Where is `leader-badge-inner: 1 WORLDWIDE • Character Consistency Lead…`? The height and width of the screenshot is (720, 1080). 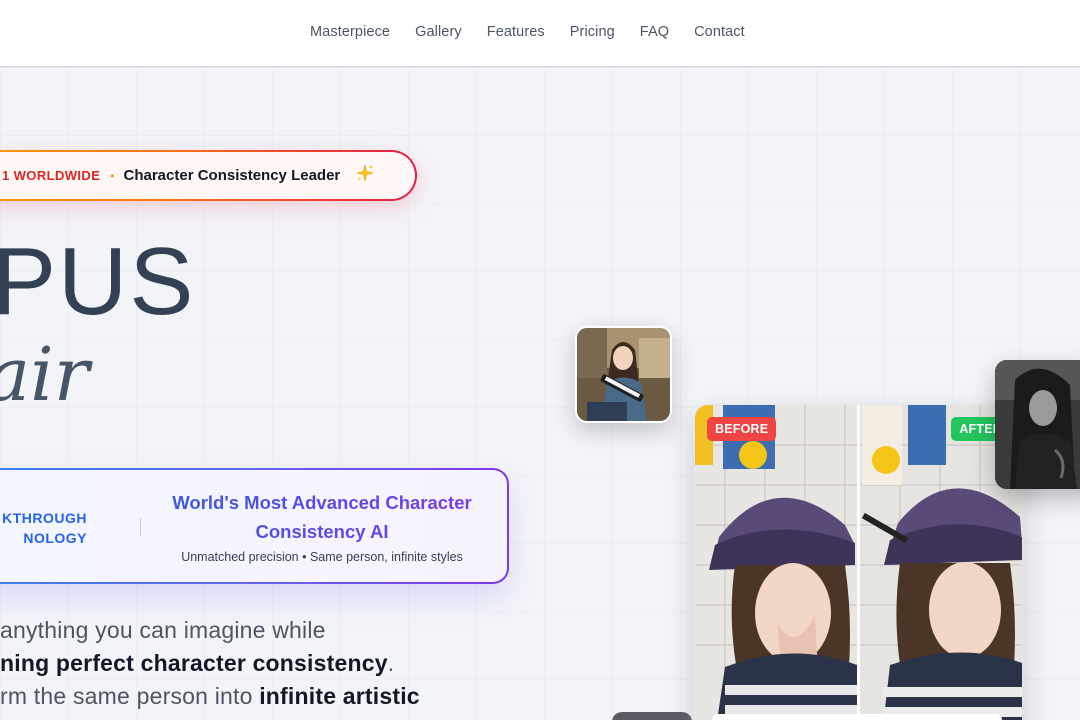 leader-badge-inner: 1 WORLDWIDE • Character Consistency Lead… is located at coordinates (207, 175).